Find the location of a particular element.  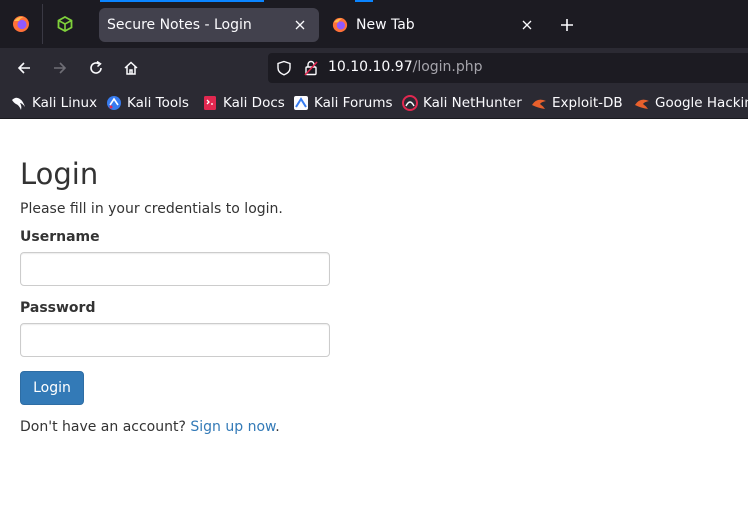

bookmark-exploit-db: Exploit-DB is located at coordinates (577, 103).